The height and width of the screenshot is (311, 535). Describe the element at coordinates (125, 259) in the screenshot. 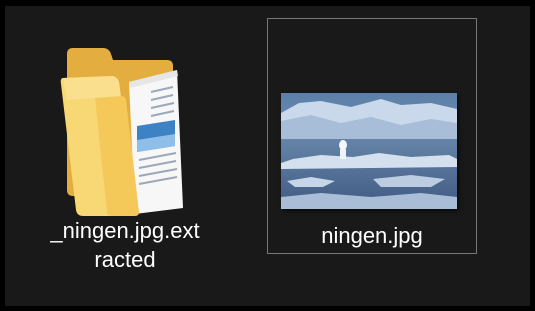

I see `folder-name-line-2: racted` at that location.